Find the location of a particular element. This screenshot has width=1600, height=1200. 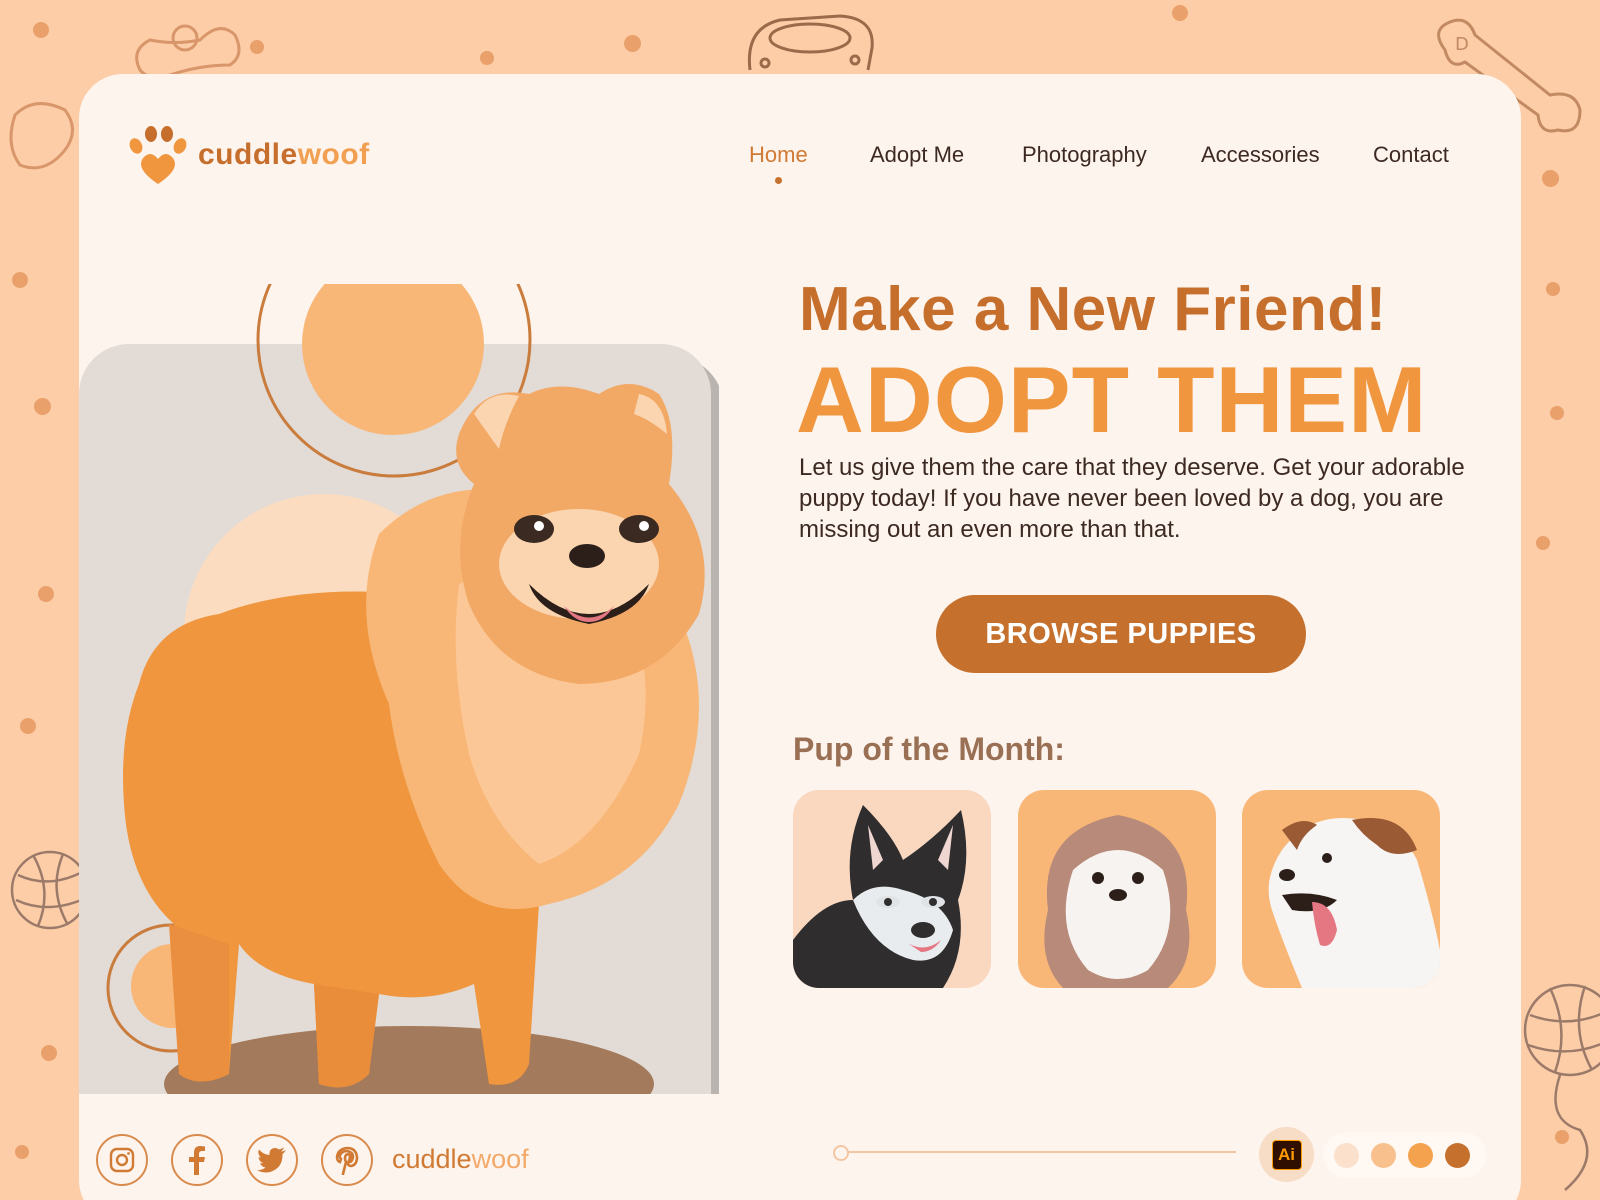

facebook-button is located at coordinates (197, 1160).